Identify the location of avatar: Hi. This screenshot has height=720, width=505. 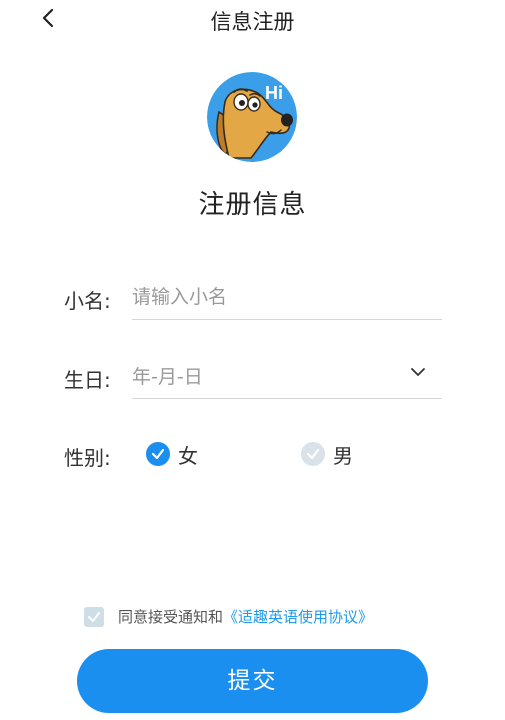
(252, 117).